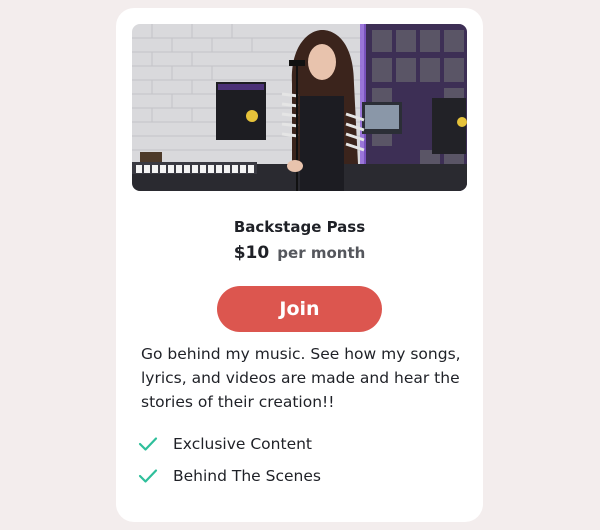 This screenshot has height=530, width=600. What do you see at coordinates (251, 253) in the screenshot?
I see `price-amount: $10` at bounding box center [251, 253].